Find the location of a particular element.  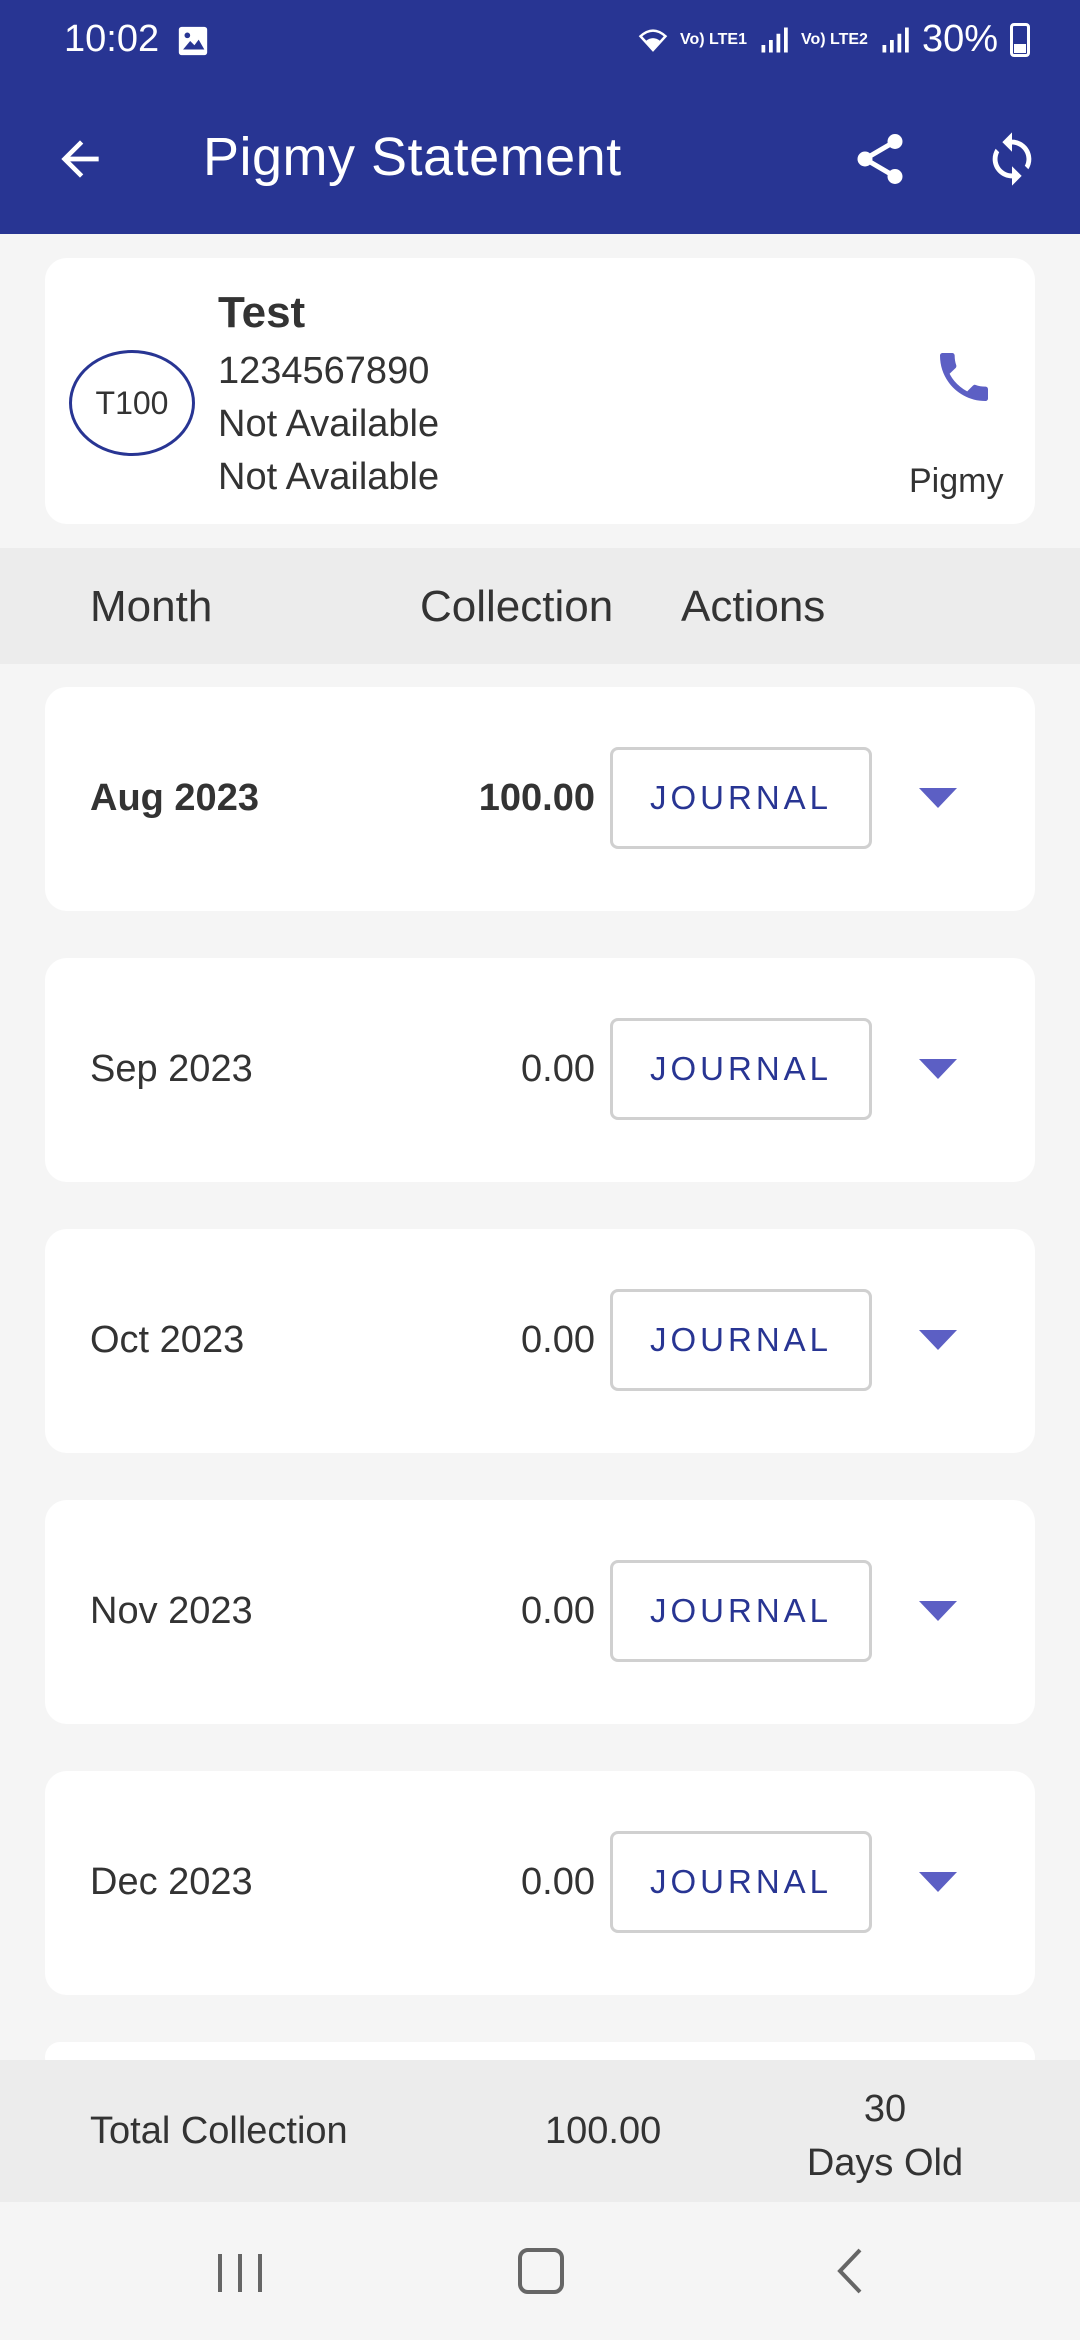

share-icon is located at coordinates (880, 159).